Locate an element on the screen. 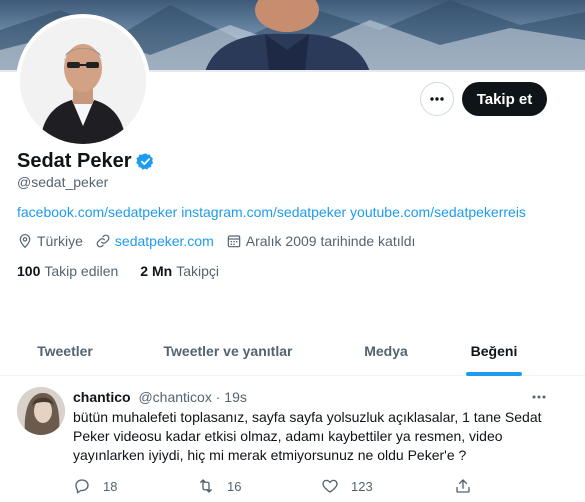 The width and height of the screenshot is (585, 502). tab-tweets: Tweetler is located at coordinates (65, 351).